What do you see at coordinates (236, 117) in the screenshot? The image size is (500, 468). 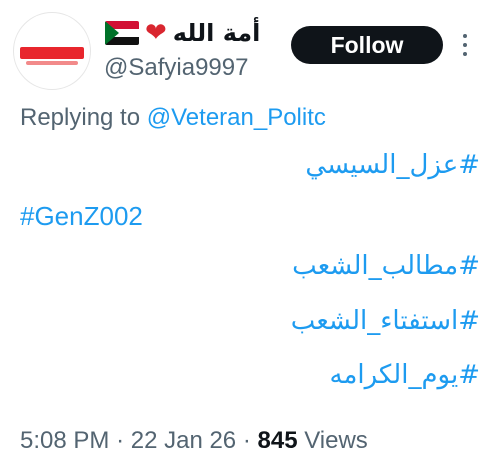 I see `reply-target-link: @Veteran_Politc` at bounding box center [236, 117].